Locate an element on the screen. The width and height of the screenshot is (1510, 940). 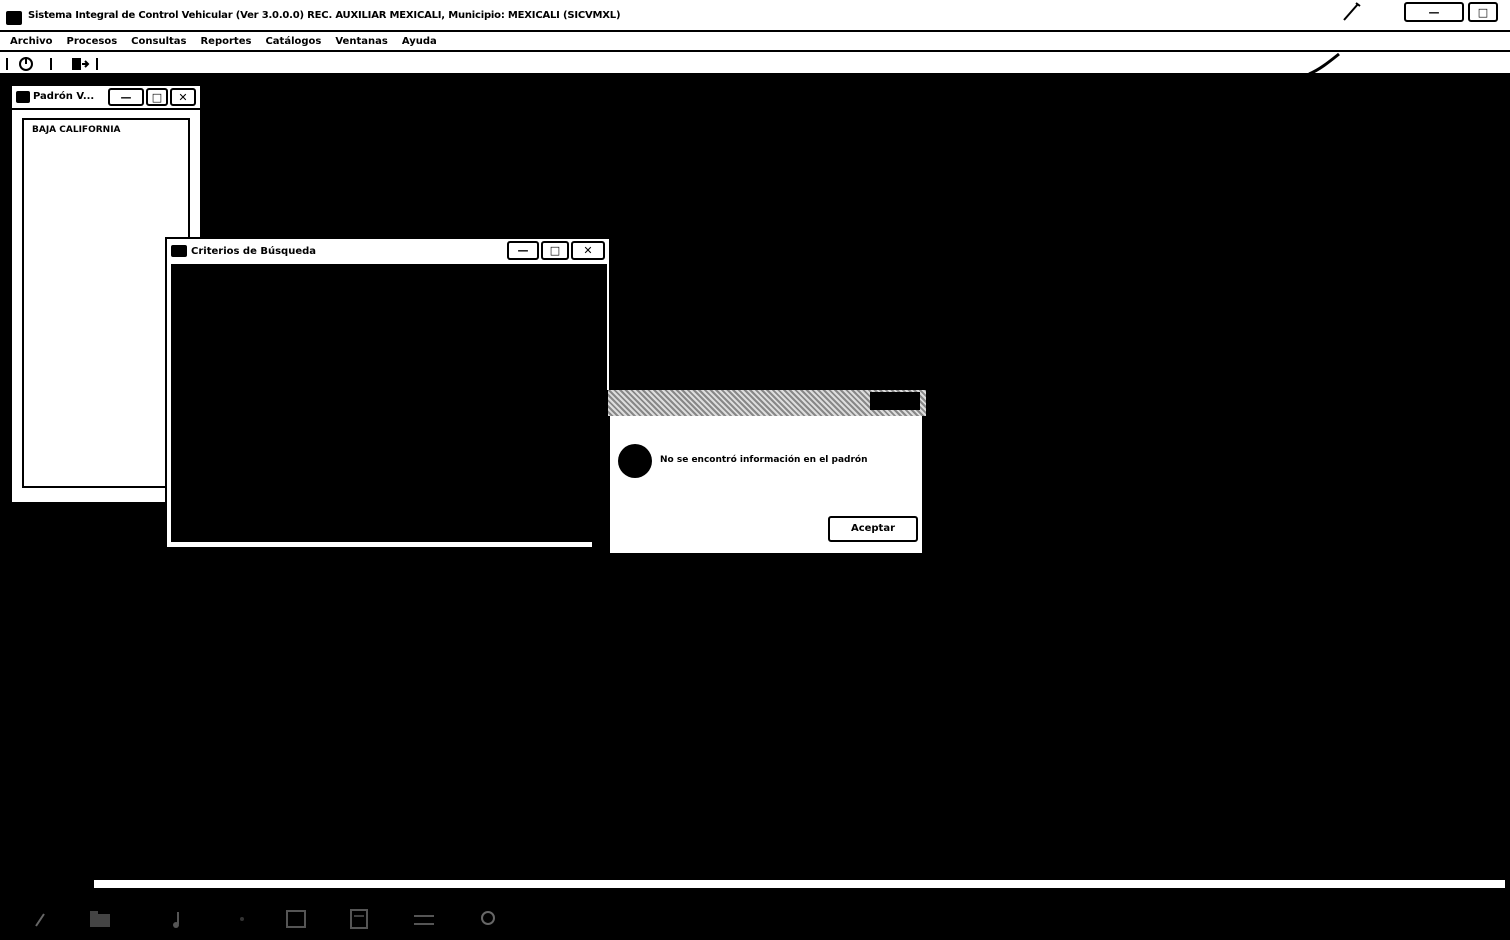
criterios-close-button: ✕ is located at coordinates (588, 250).